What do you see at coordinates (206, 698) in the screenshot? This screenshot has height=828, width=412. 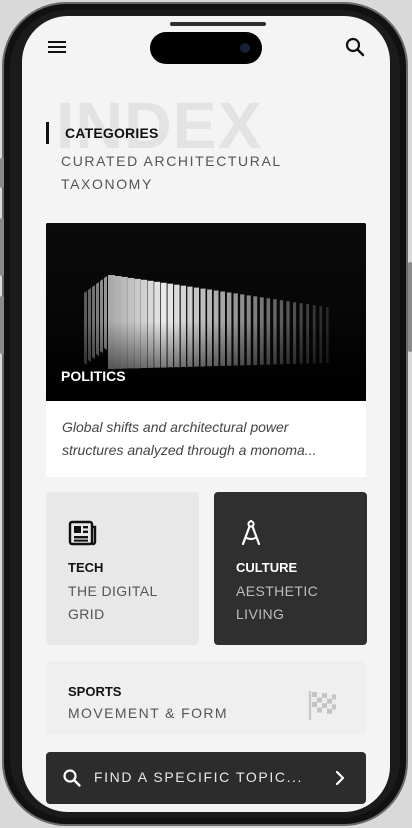 I see `category-card-sports: SPORTS MOVEMENT & FORM` at bounding box center [206, 698].